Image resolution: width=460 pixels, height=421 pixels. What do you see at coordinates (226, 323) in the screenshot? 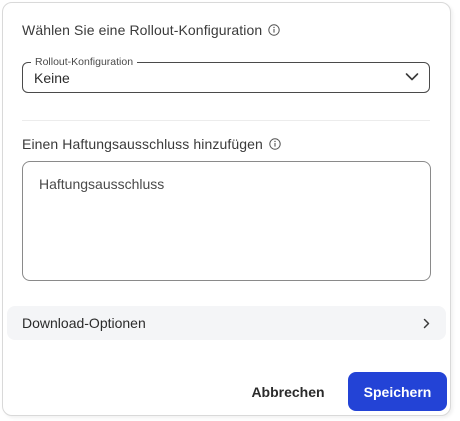
I see `download-options-accordion: Download-Optionen` at bounding box center [226, 323].